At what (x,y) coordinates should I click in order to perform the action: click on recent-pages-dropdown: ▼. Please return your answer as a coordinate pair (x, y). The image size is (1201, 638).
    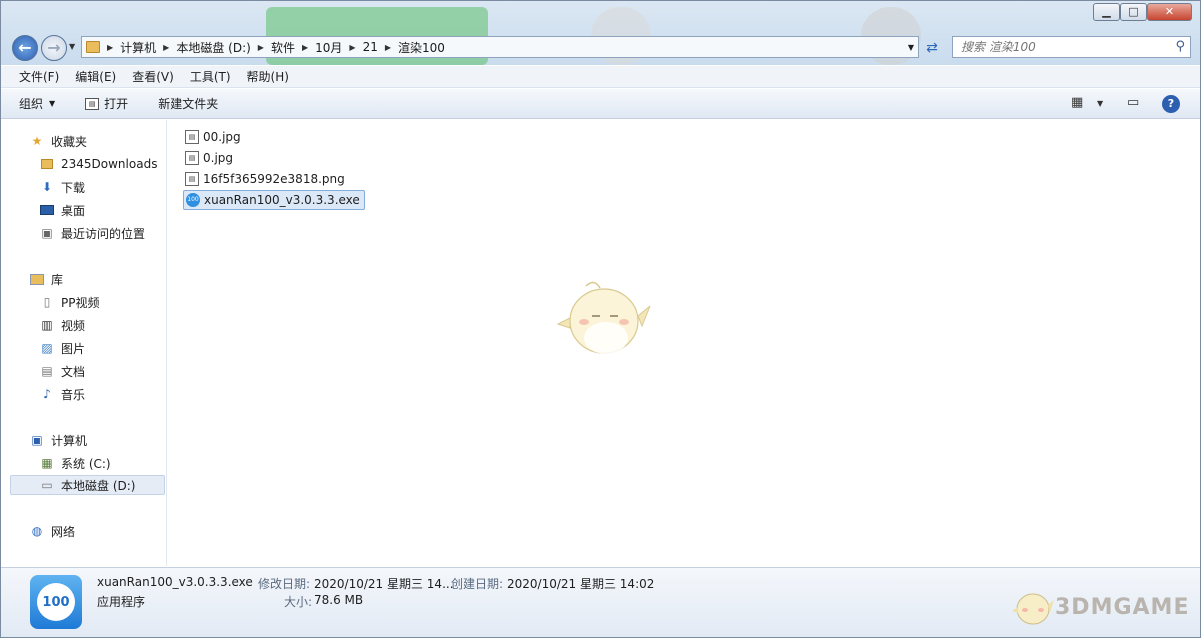
    Looking at the image, I should click on (72, 46).